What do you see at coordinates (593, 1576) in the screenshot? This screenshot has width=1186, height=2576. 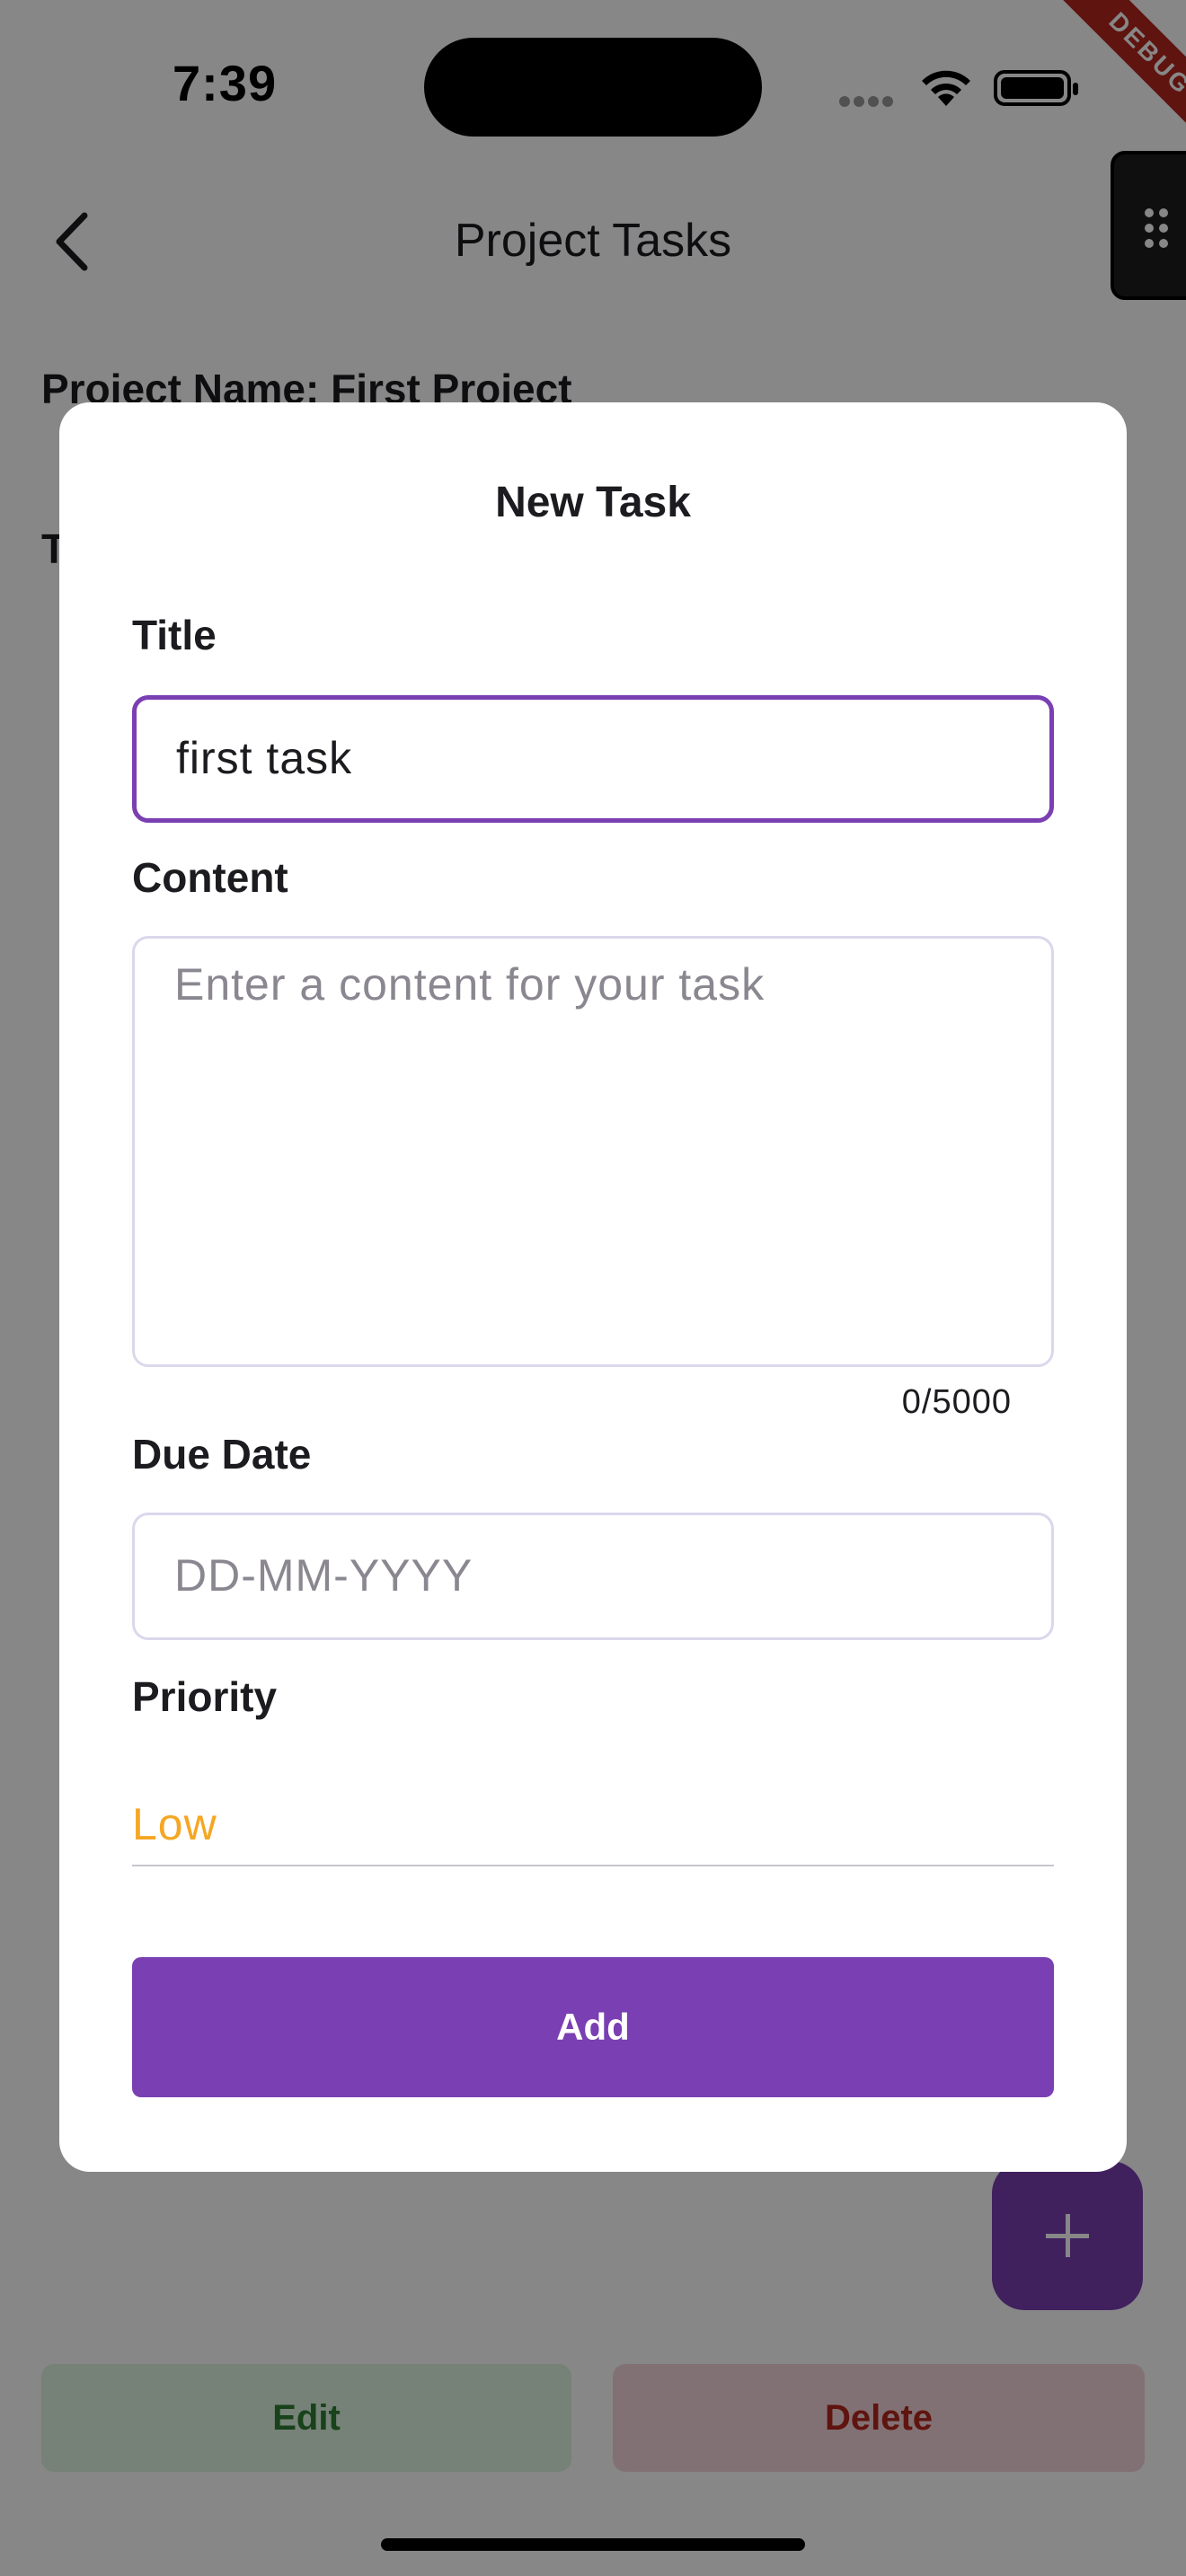 I see `due-date-input: DD-MM-YYYY` at bounding box center [593, 1576].